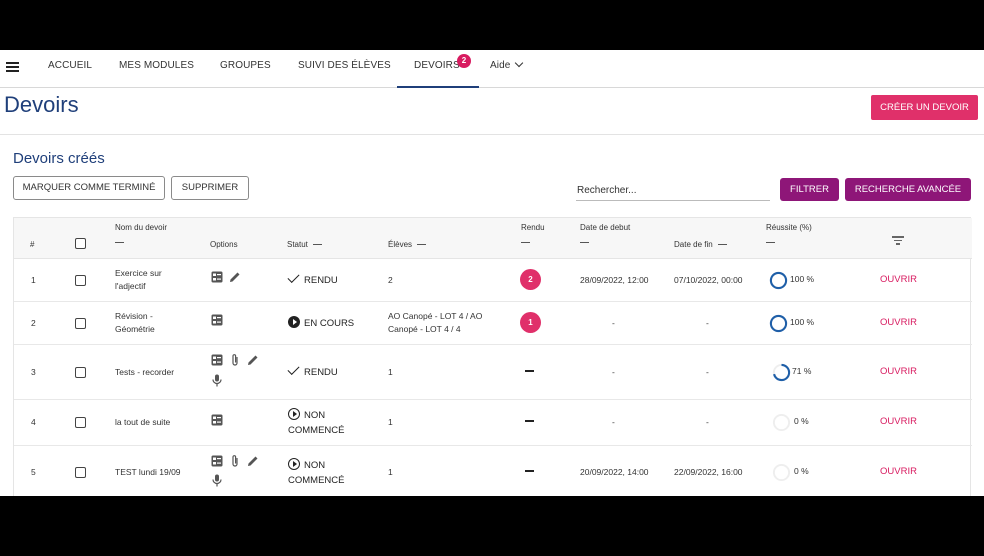 Image resolution: width=984 pixels, height=556 pixels. What do you see at coordinates (924, 107) in the screenshot?
I see `create-assignment-button: CRÉER UN DEVOIR` at bounding box center [924, 107].